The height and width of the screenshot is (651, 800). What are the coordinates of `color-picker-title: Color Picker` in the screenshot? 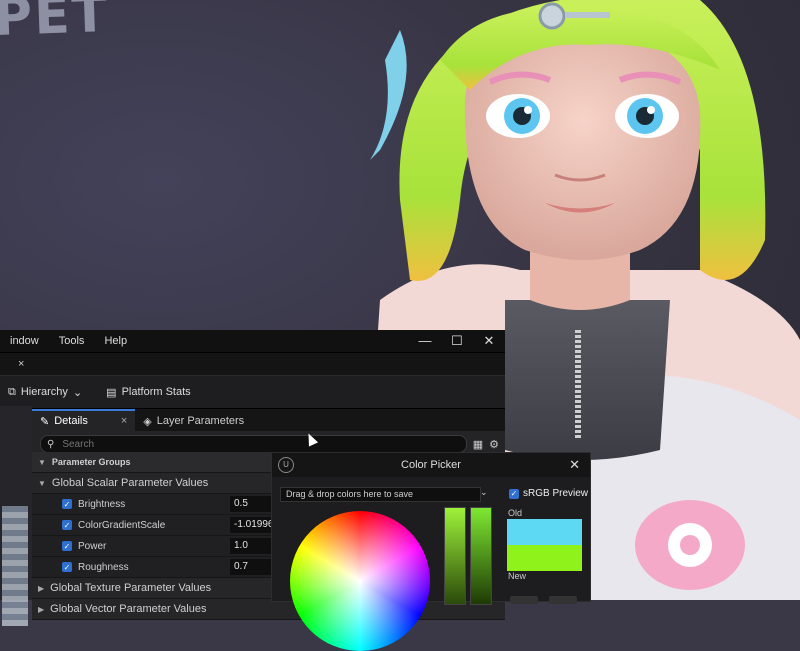 It's located at (431, 465).